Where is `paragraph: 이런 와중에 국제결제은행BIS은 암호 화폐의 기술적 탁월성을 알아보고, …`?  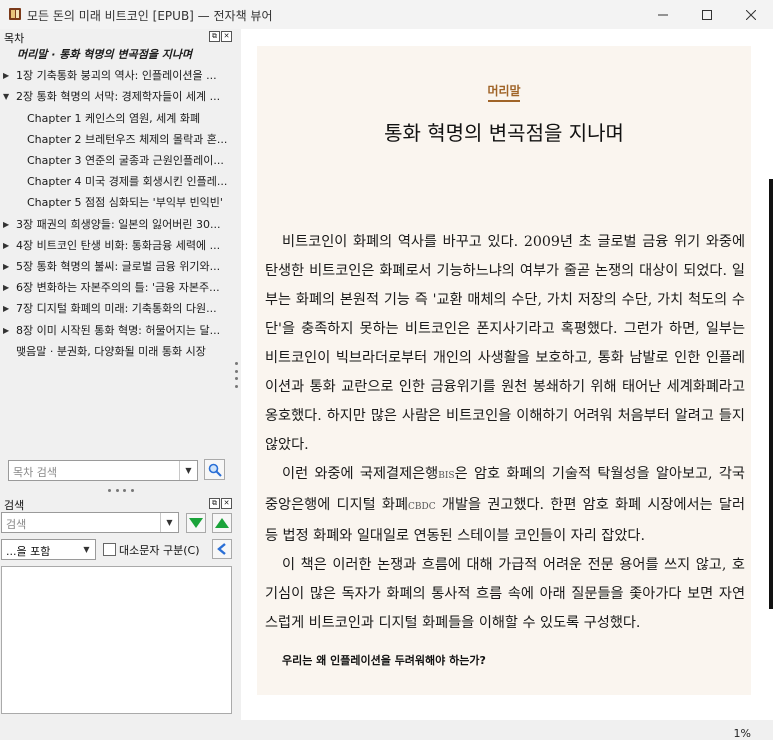 paragraph: 이런 와중에 국제결제은행BIS은 암호 화폐의 기술적 탁월성을 알아보고, … is located at coordinates (505, 505).